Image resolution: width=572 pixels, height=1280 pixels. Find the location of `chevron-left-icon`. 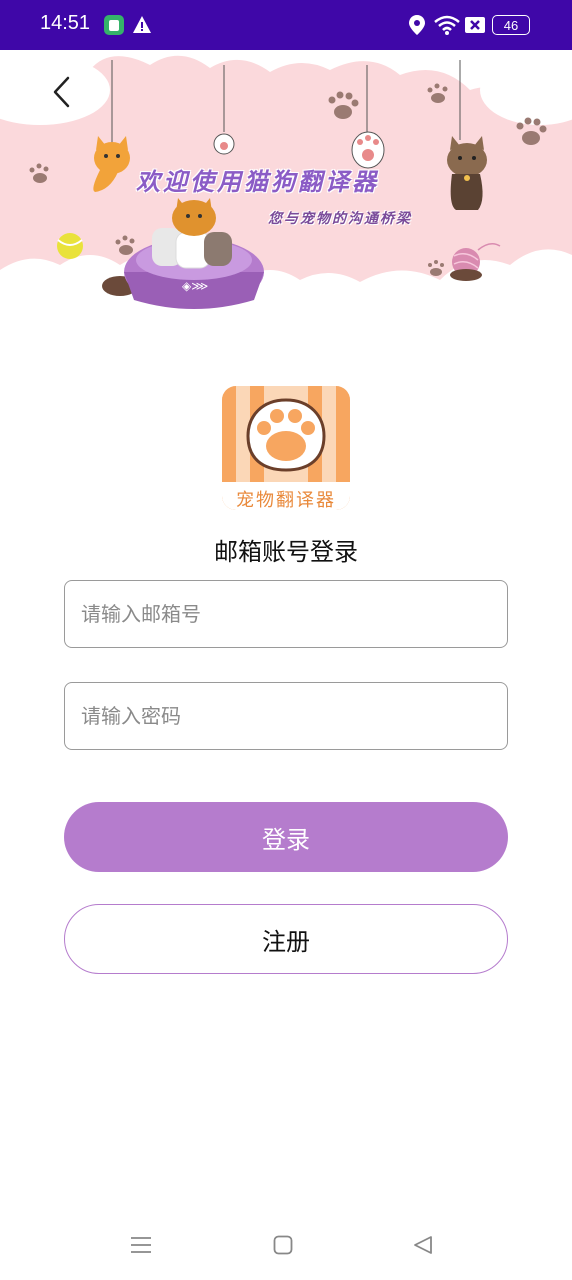

chevron-left-icon is located at coordinates (61, 92).